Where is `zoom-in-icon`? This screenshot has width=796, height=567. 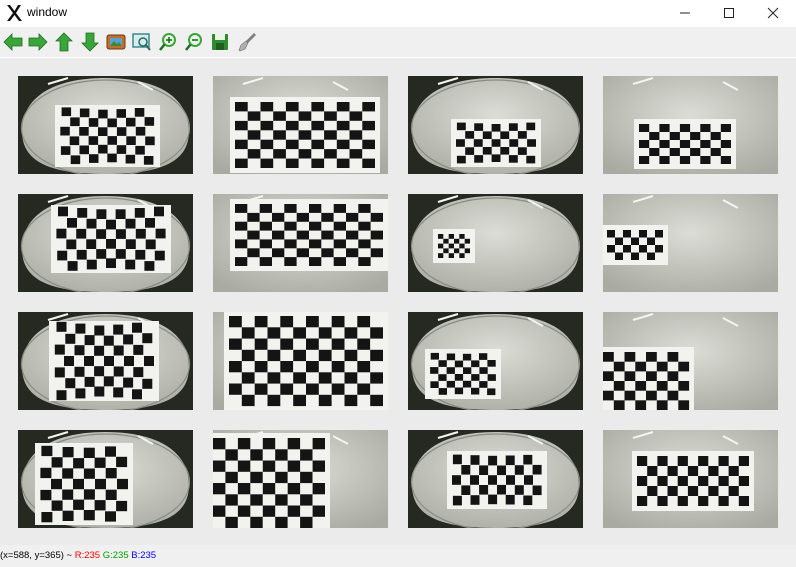 zoom-in-icon is located at coordinates (167, 42).